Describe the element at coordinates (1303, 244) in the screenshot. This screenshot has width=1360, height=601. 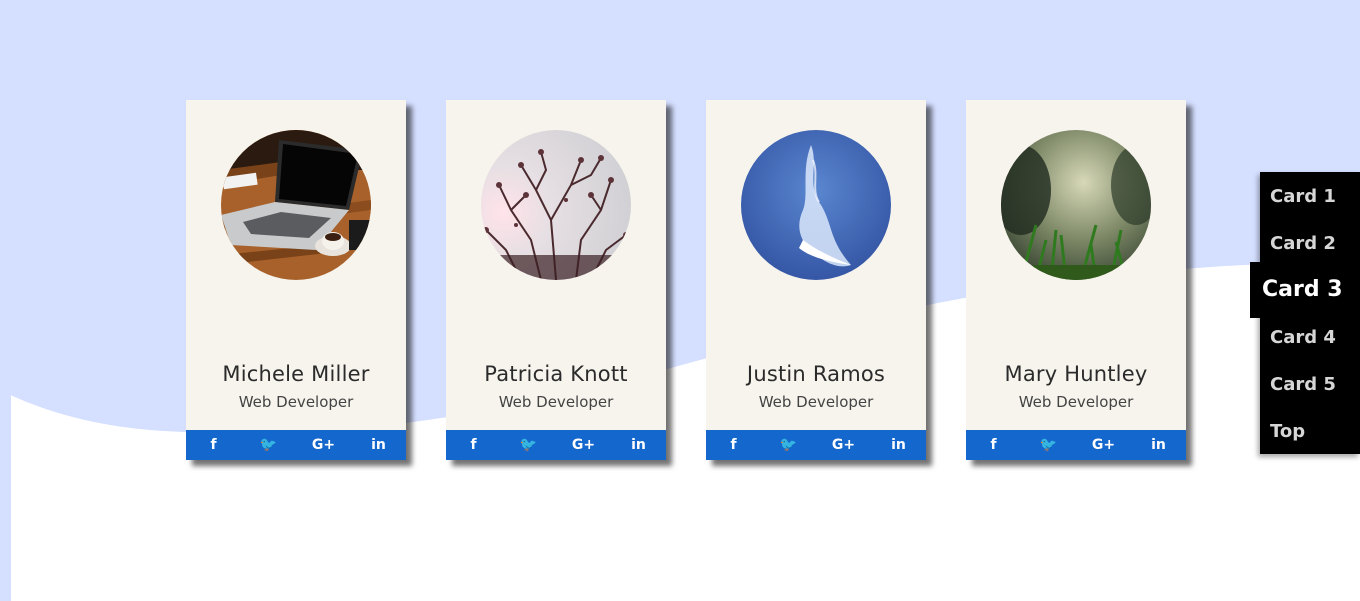
I see `nav-item-card-2: Card 2` at that location.